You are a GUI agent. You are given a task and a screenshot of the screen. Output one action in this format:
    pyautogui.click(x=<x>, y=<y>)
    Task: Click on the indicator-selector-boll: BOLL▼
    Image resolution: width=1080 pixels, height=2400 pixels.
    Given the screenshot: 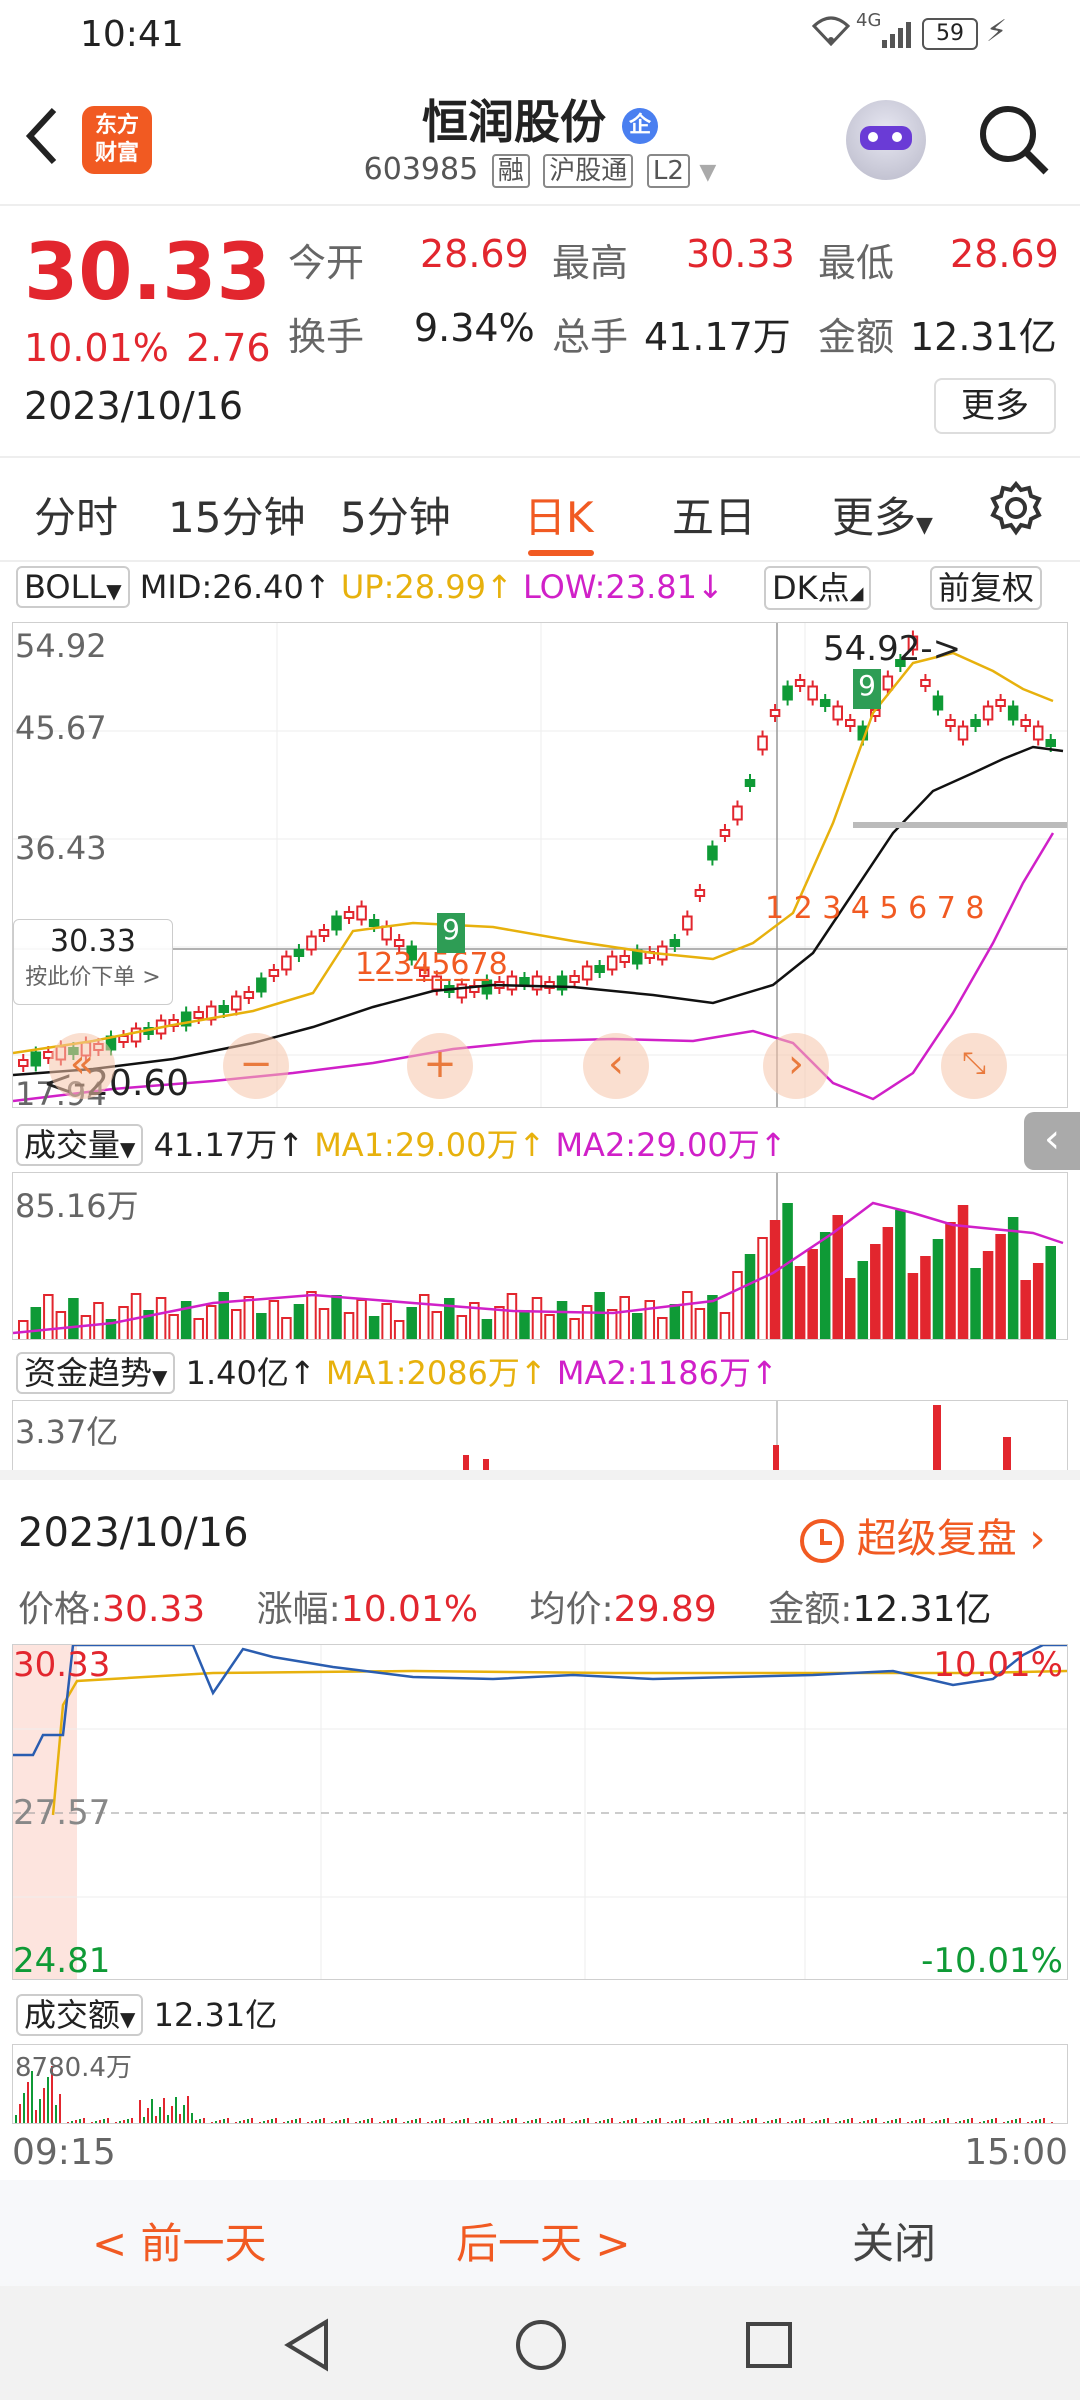 What is the action you would take?
    pyautogui.click(x=73, y=587)
    